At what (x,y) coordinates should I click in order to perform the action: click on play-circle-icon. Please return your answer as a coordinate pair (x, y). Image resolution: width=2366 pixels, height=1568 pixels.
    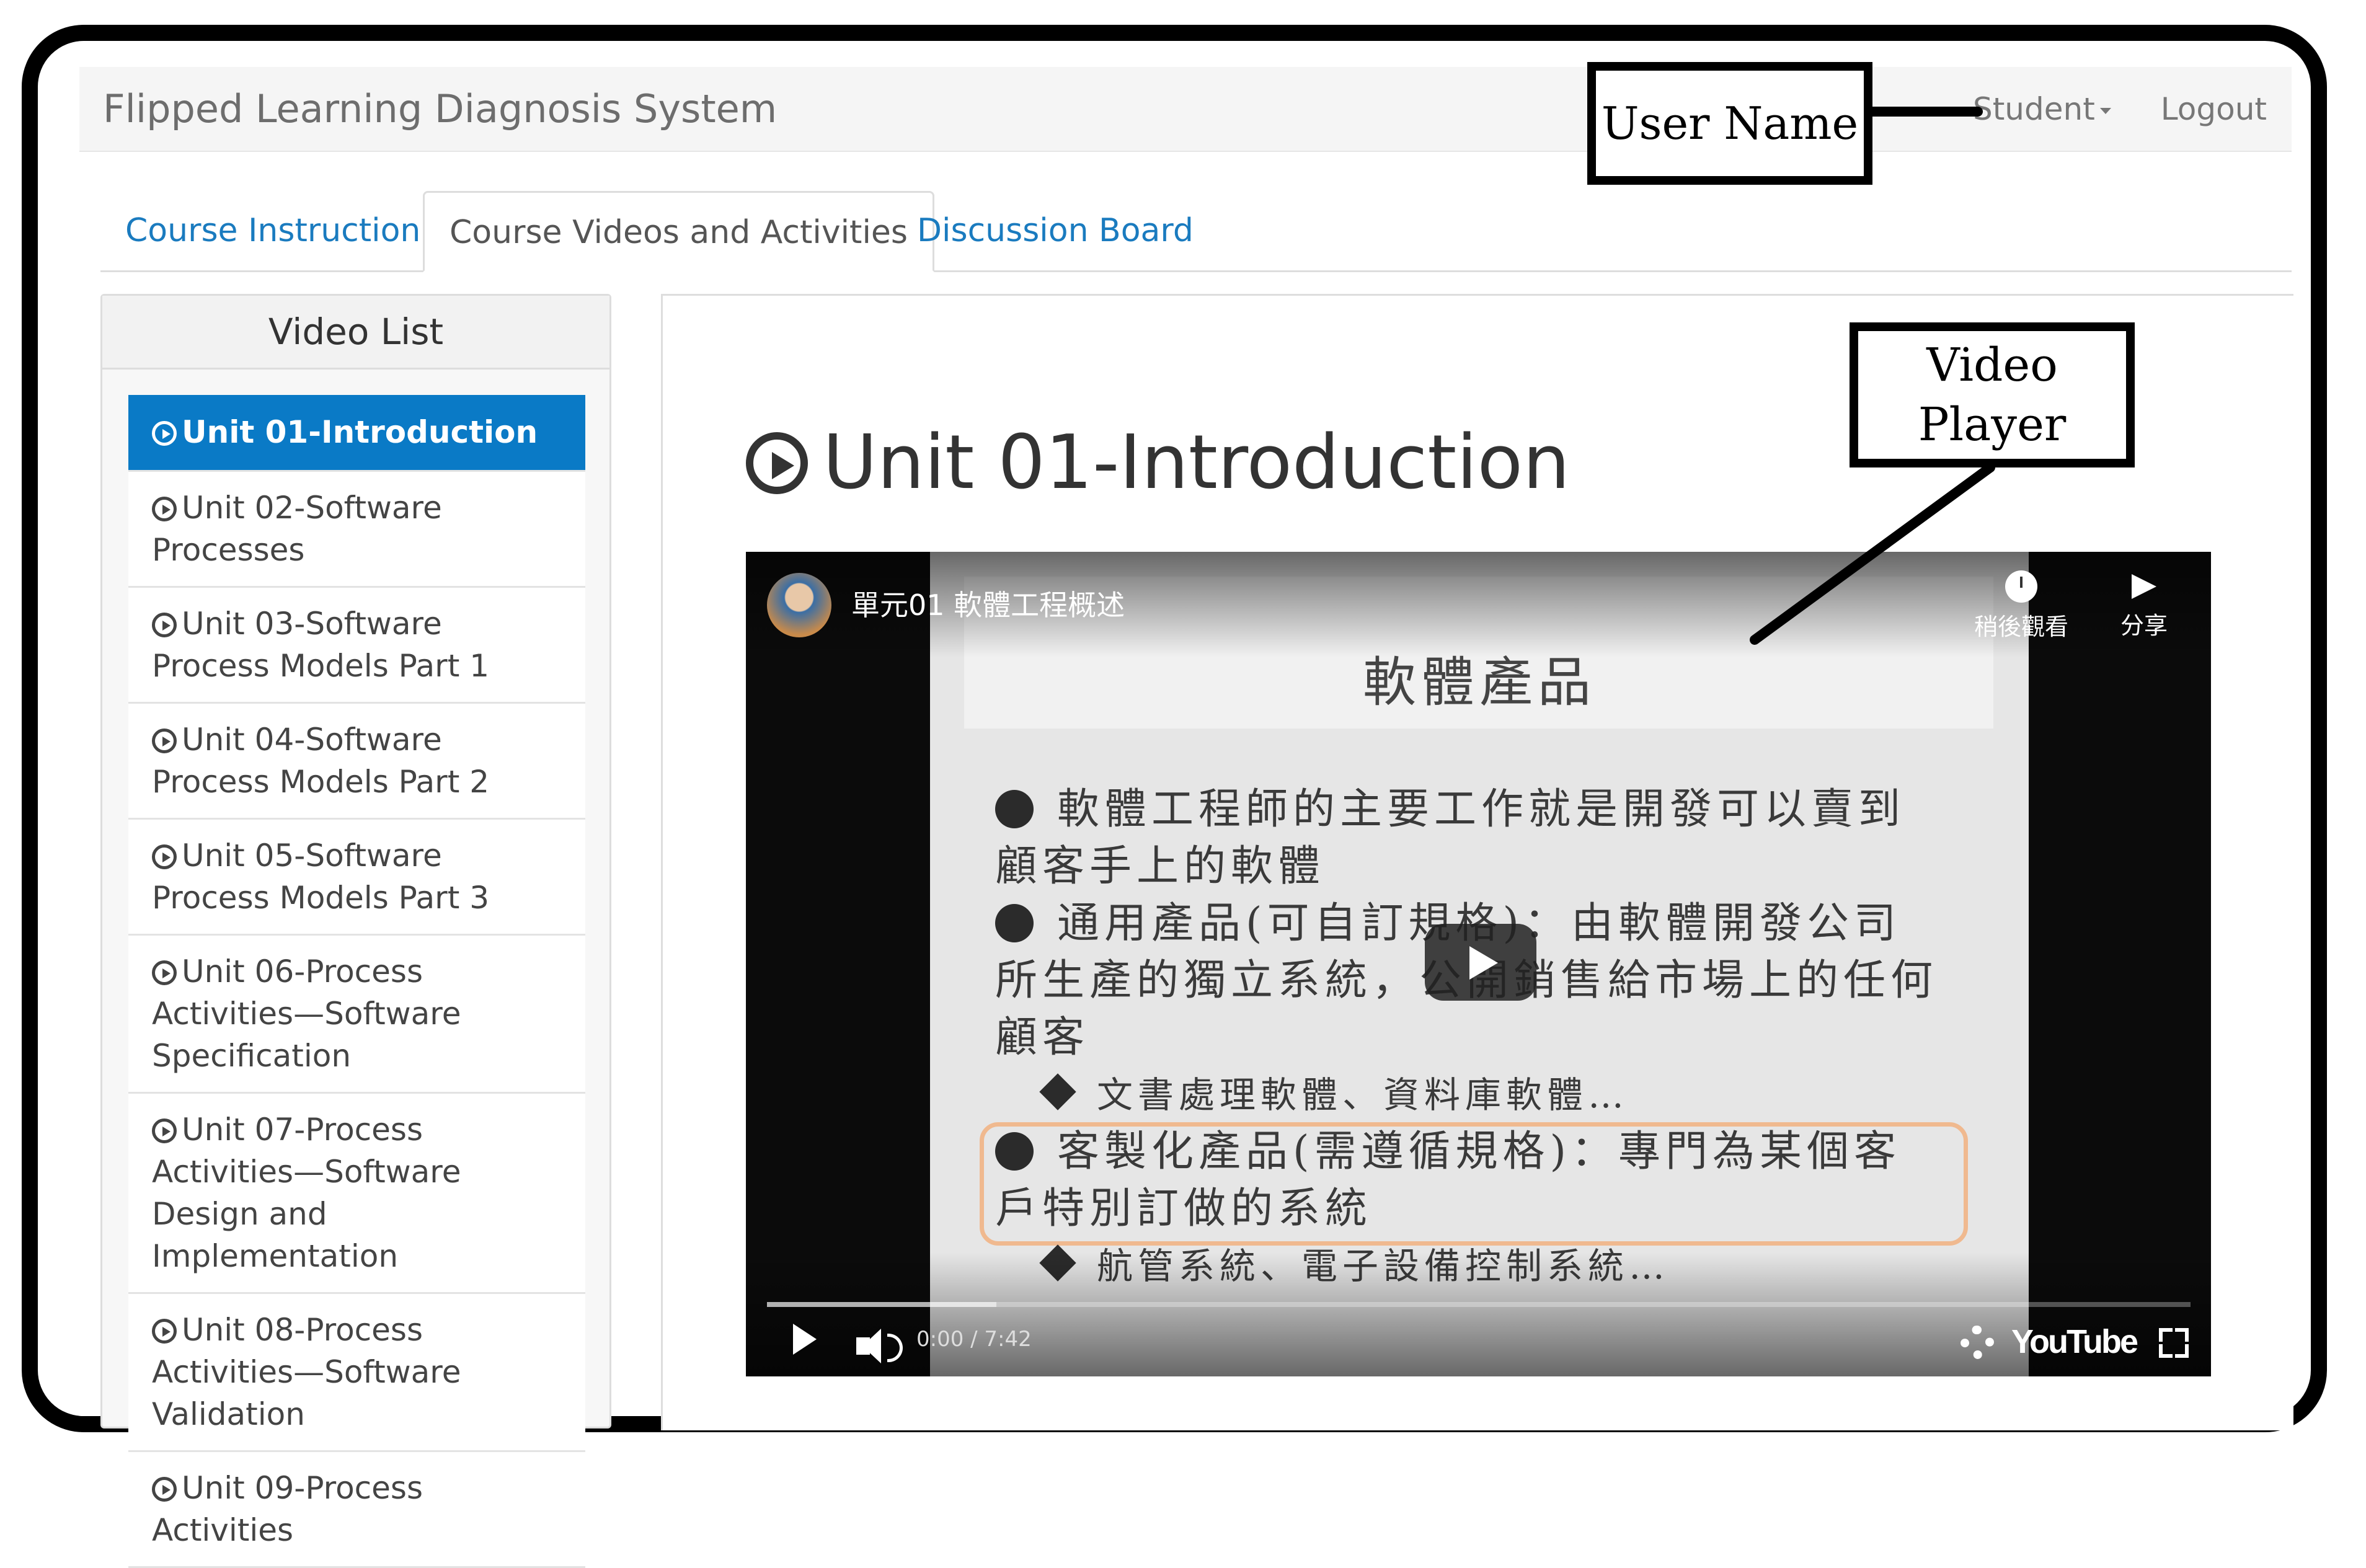
    Looking at the image, I should click on (164, 1489).